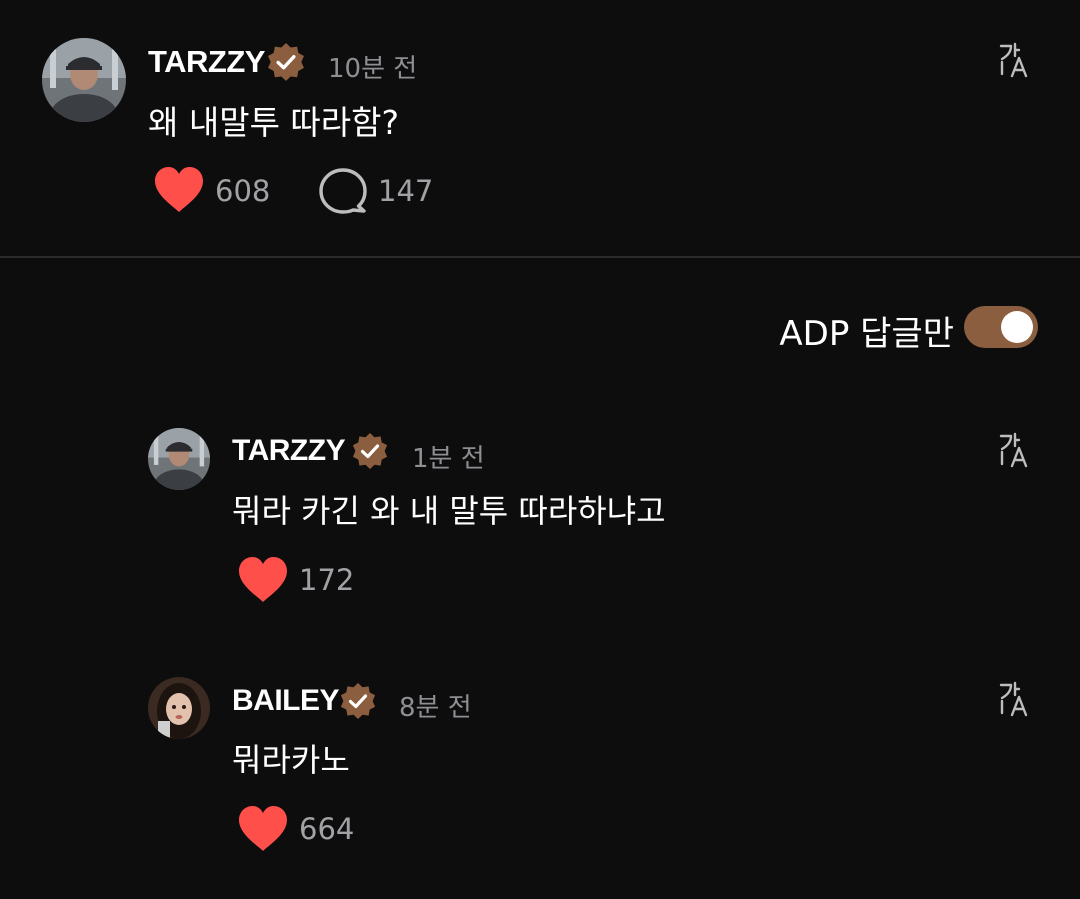 This screenshot has width=1080, height=899. What do you see at coordinates (435, 708) in the screenshot?
I see `reply-time: 8분 전` at bounding box center [435, 708].